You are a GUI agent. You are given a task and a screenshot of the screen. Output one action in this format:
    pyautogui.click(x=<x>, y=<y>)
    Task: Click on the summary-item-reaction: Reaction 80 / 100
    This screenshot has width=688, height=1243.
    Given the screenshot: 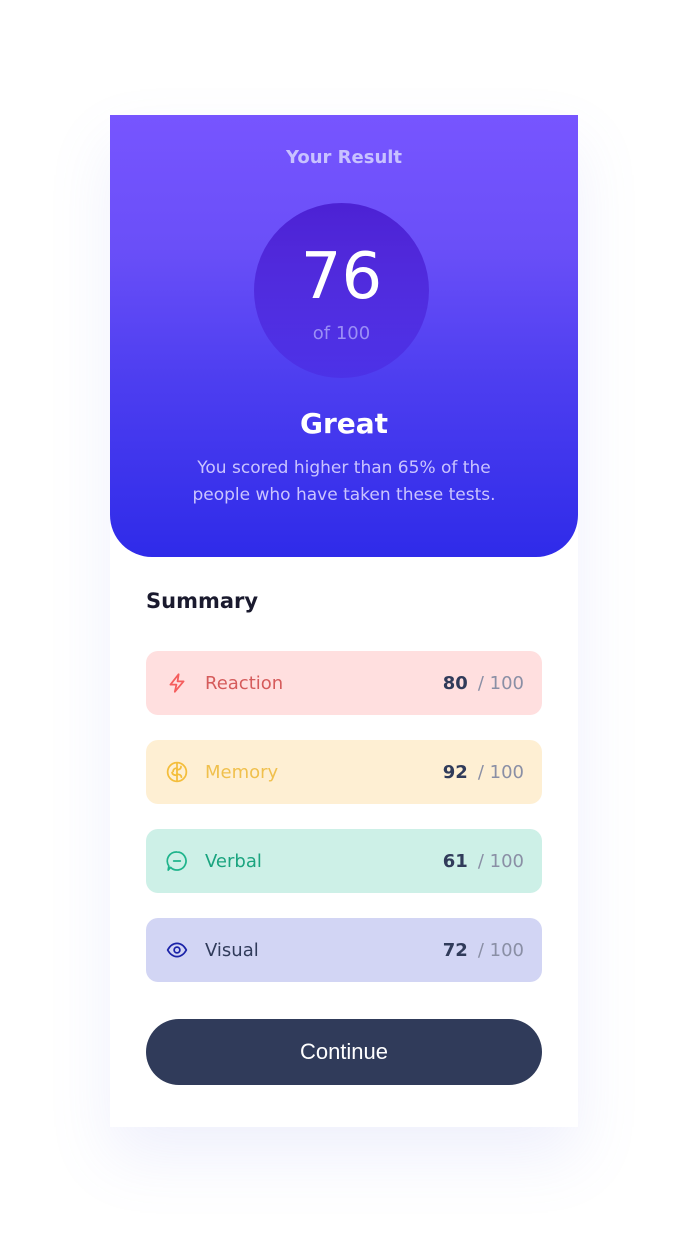 What is the action you would take?
    pyautogui.click(x=344, y=683)
    